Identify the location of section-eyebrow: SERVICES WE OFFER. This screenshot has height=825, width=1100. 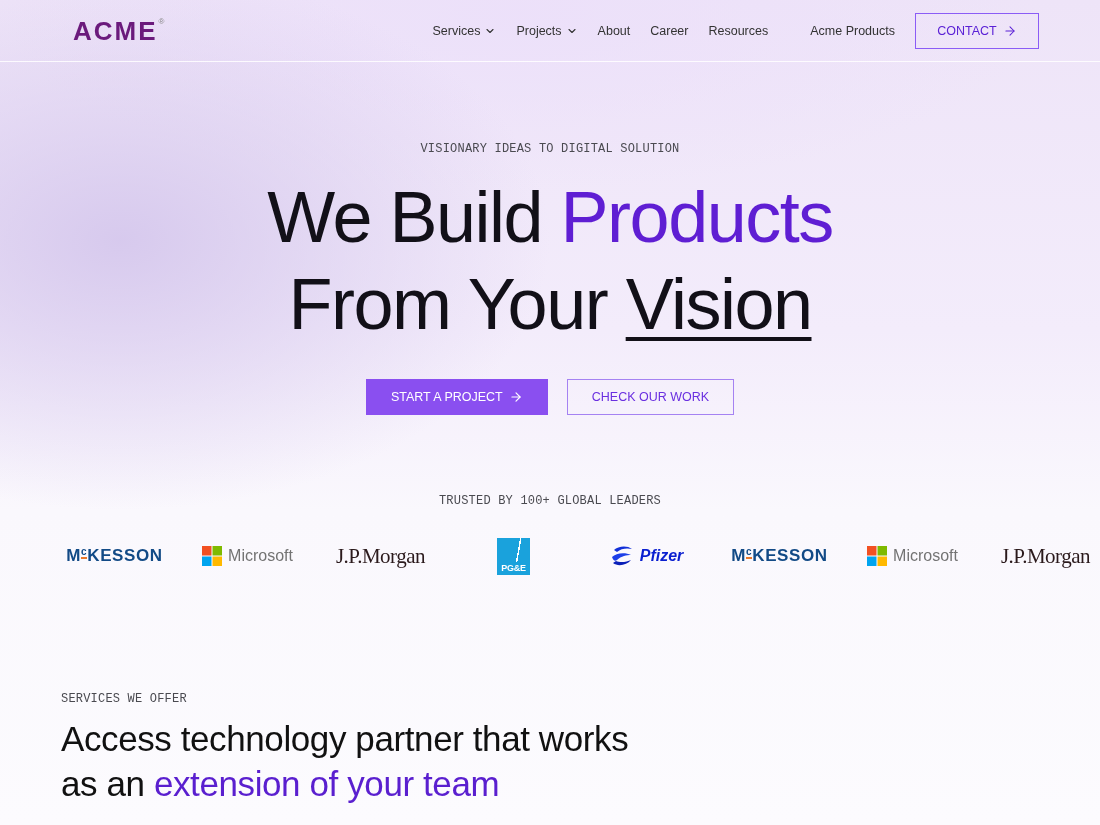
(124, 699).